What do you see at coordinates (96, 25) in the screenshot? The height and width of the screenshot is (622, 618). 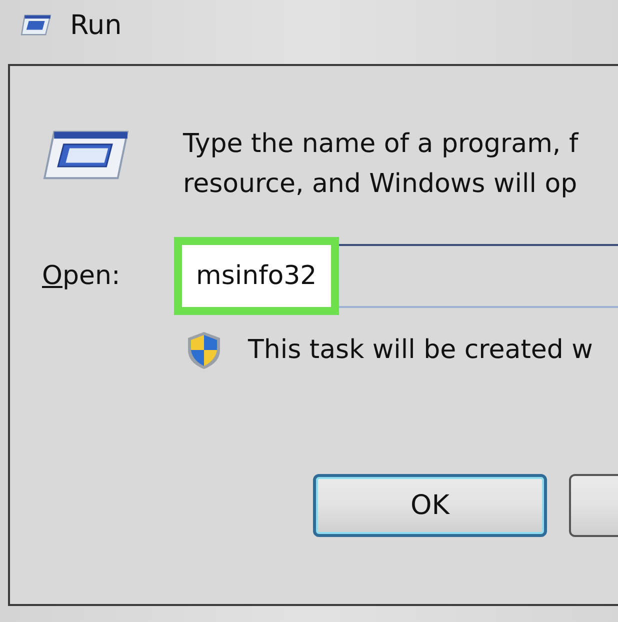 I see `window-title: Run` at bounding box center [96, 25].